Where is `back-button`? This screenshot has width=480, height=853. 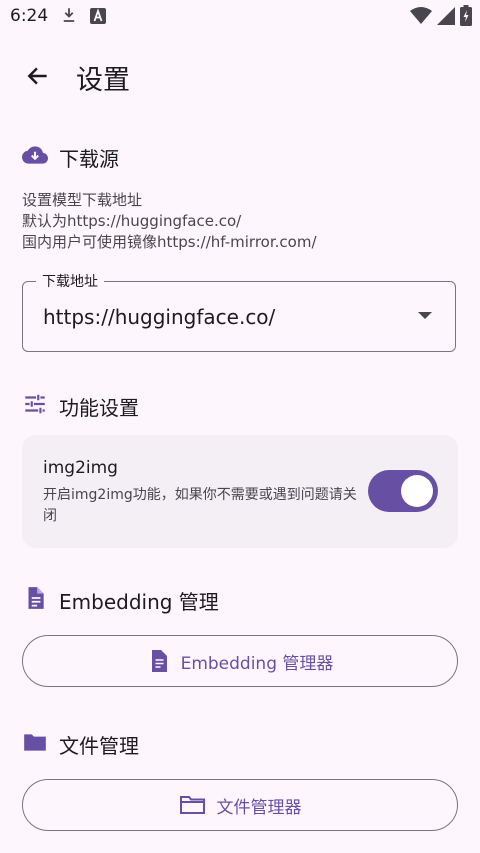 back-button is located at coordinates (38, 76).